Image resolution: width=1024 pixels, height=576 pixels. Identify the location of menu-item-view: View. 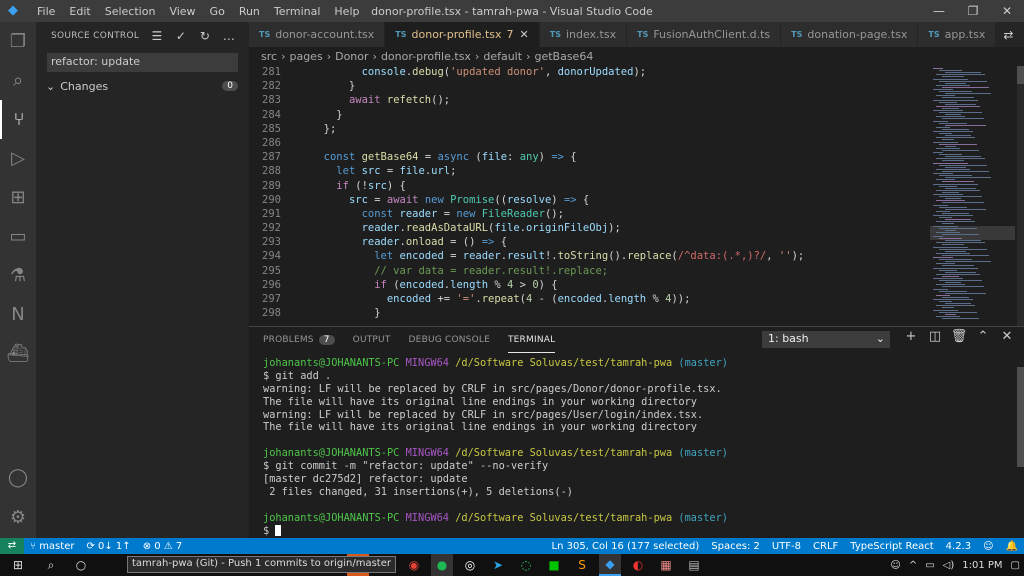
(182, 11).